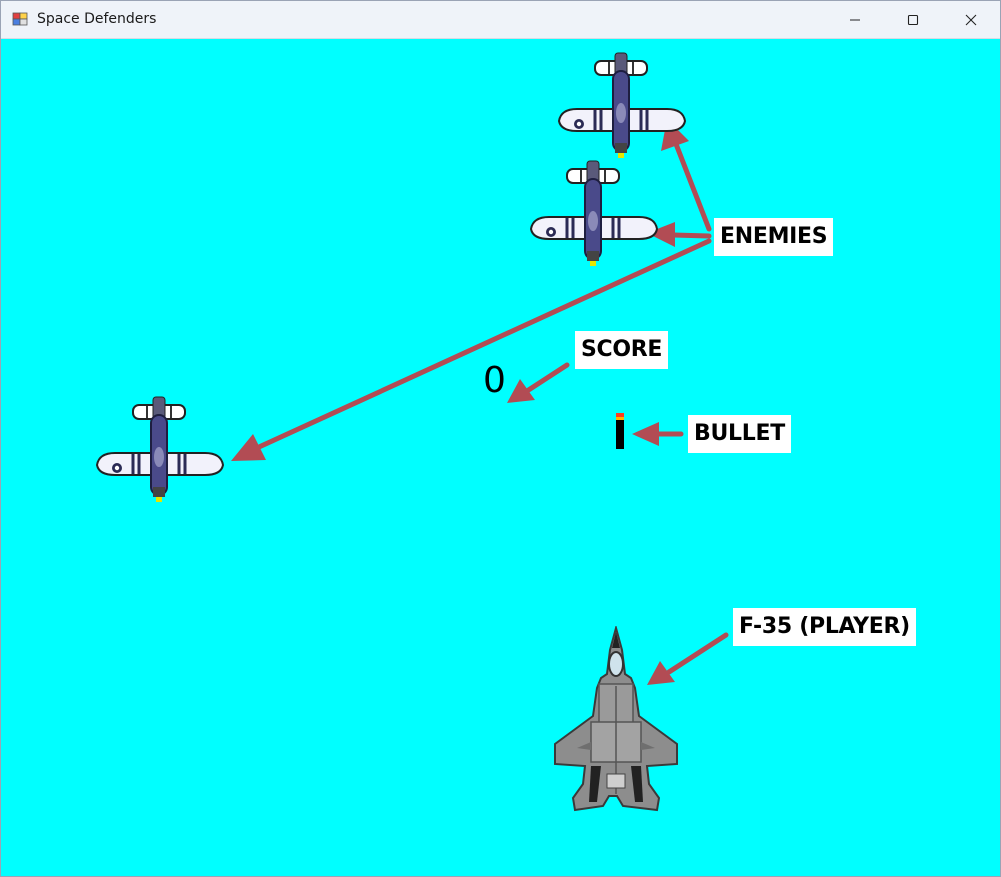 The width and height of the screenshot is (1001, 877). What do you see at coordinates (494, 380) in the screenshot?
I see `score-value: 0` at bounding box center [494, 380].